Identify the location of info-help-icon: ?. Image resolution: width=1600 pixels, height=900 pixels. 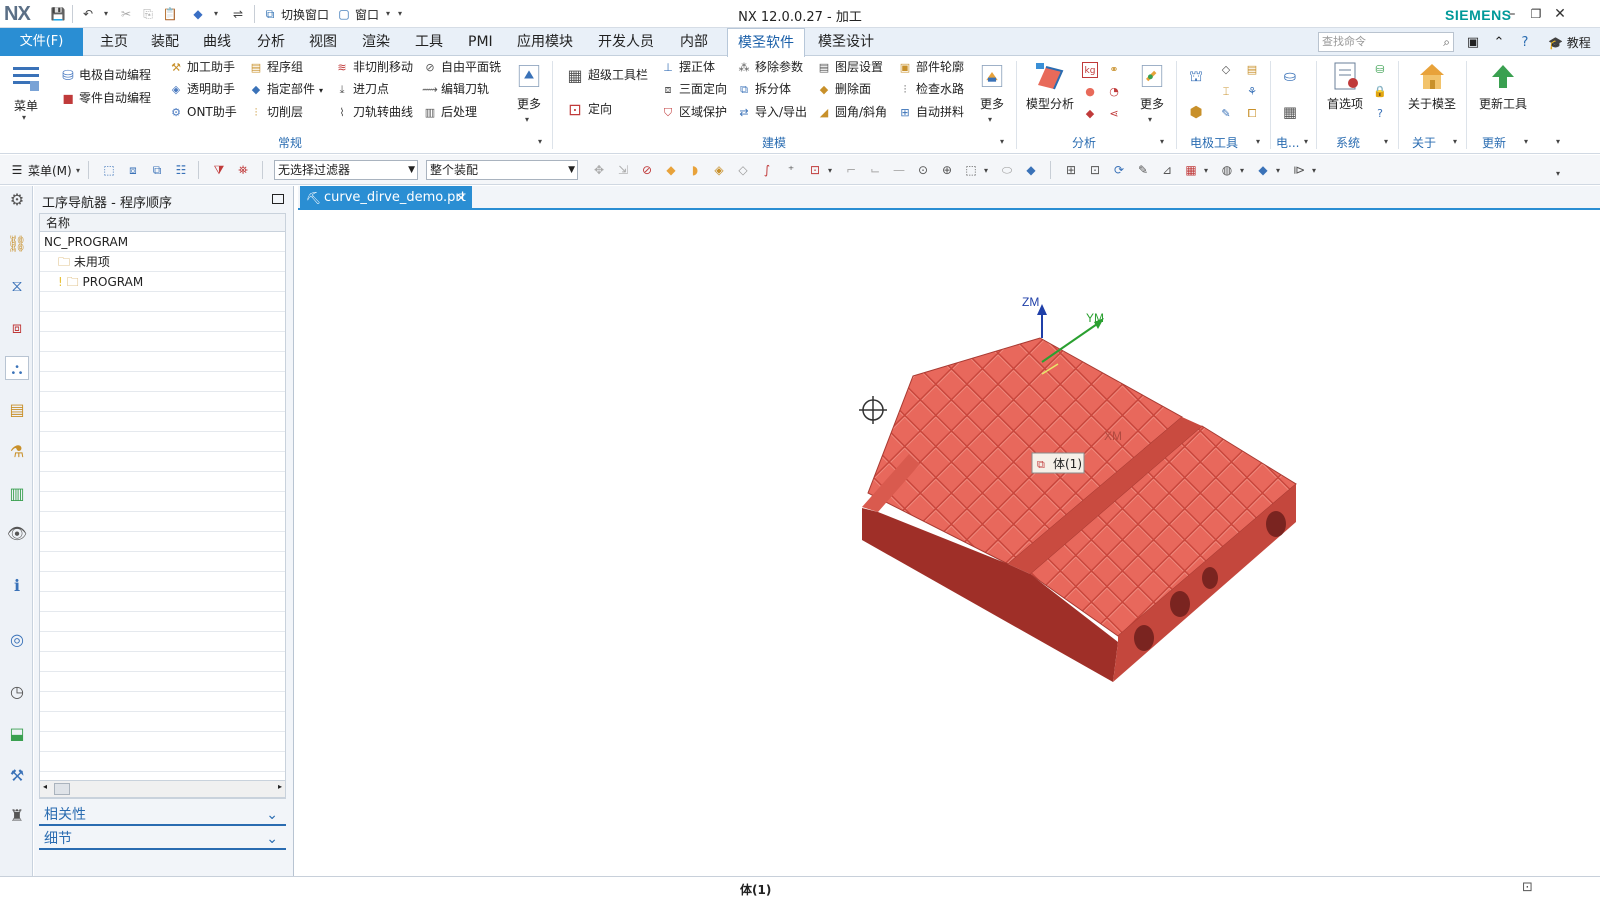
(1381, 113).